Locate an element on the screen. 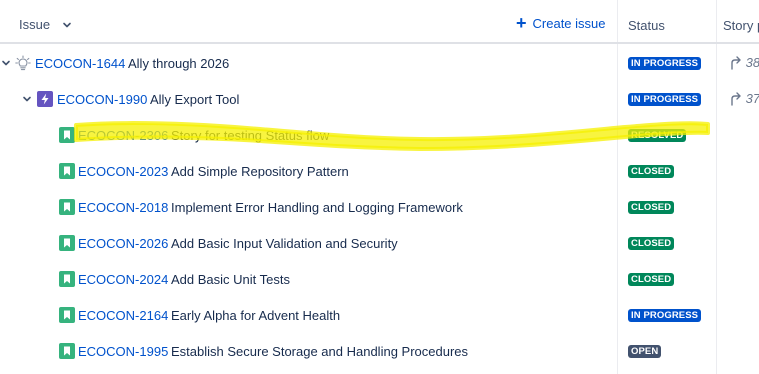 Image resolution: width=759 pixels, height=374 pixels. plus-icon: + is located at coordinates (521, 23).